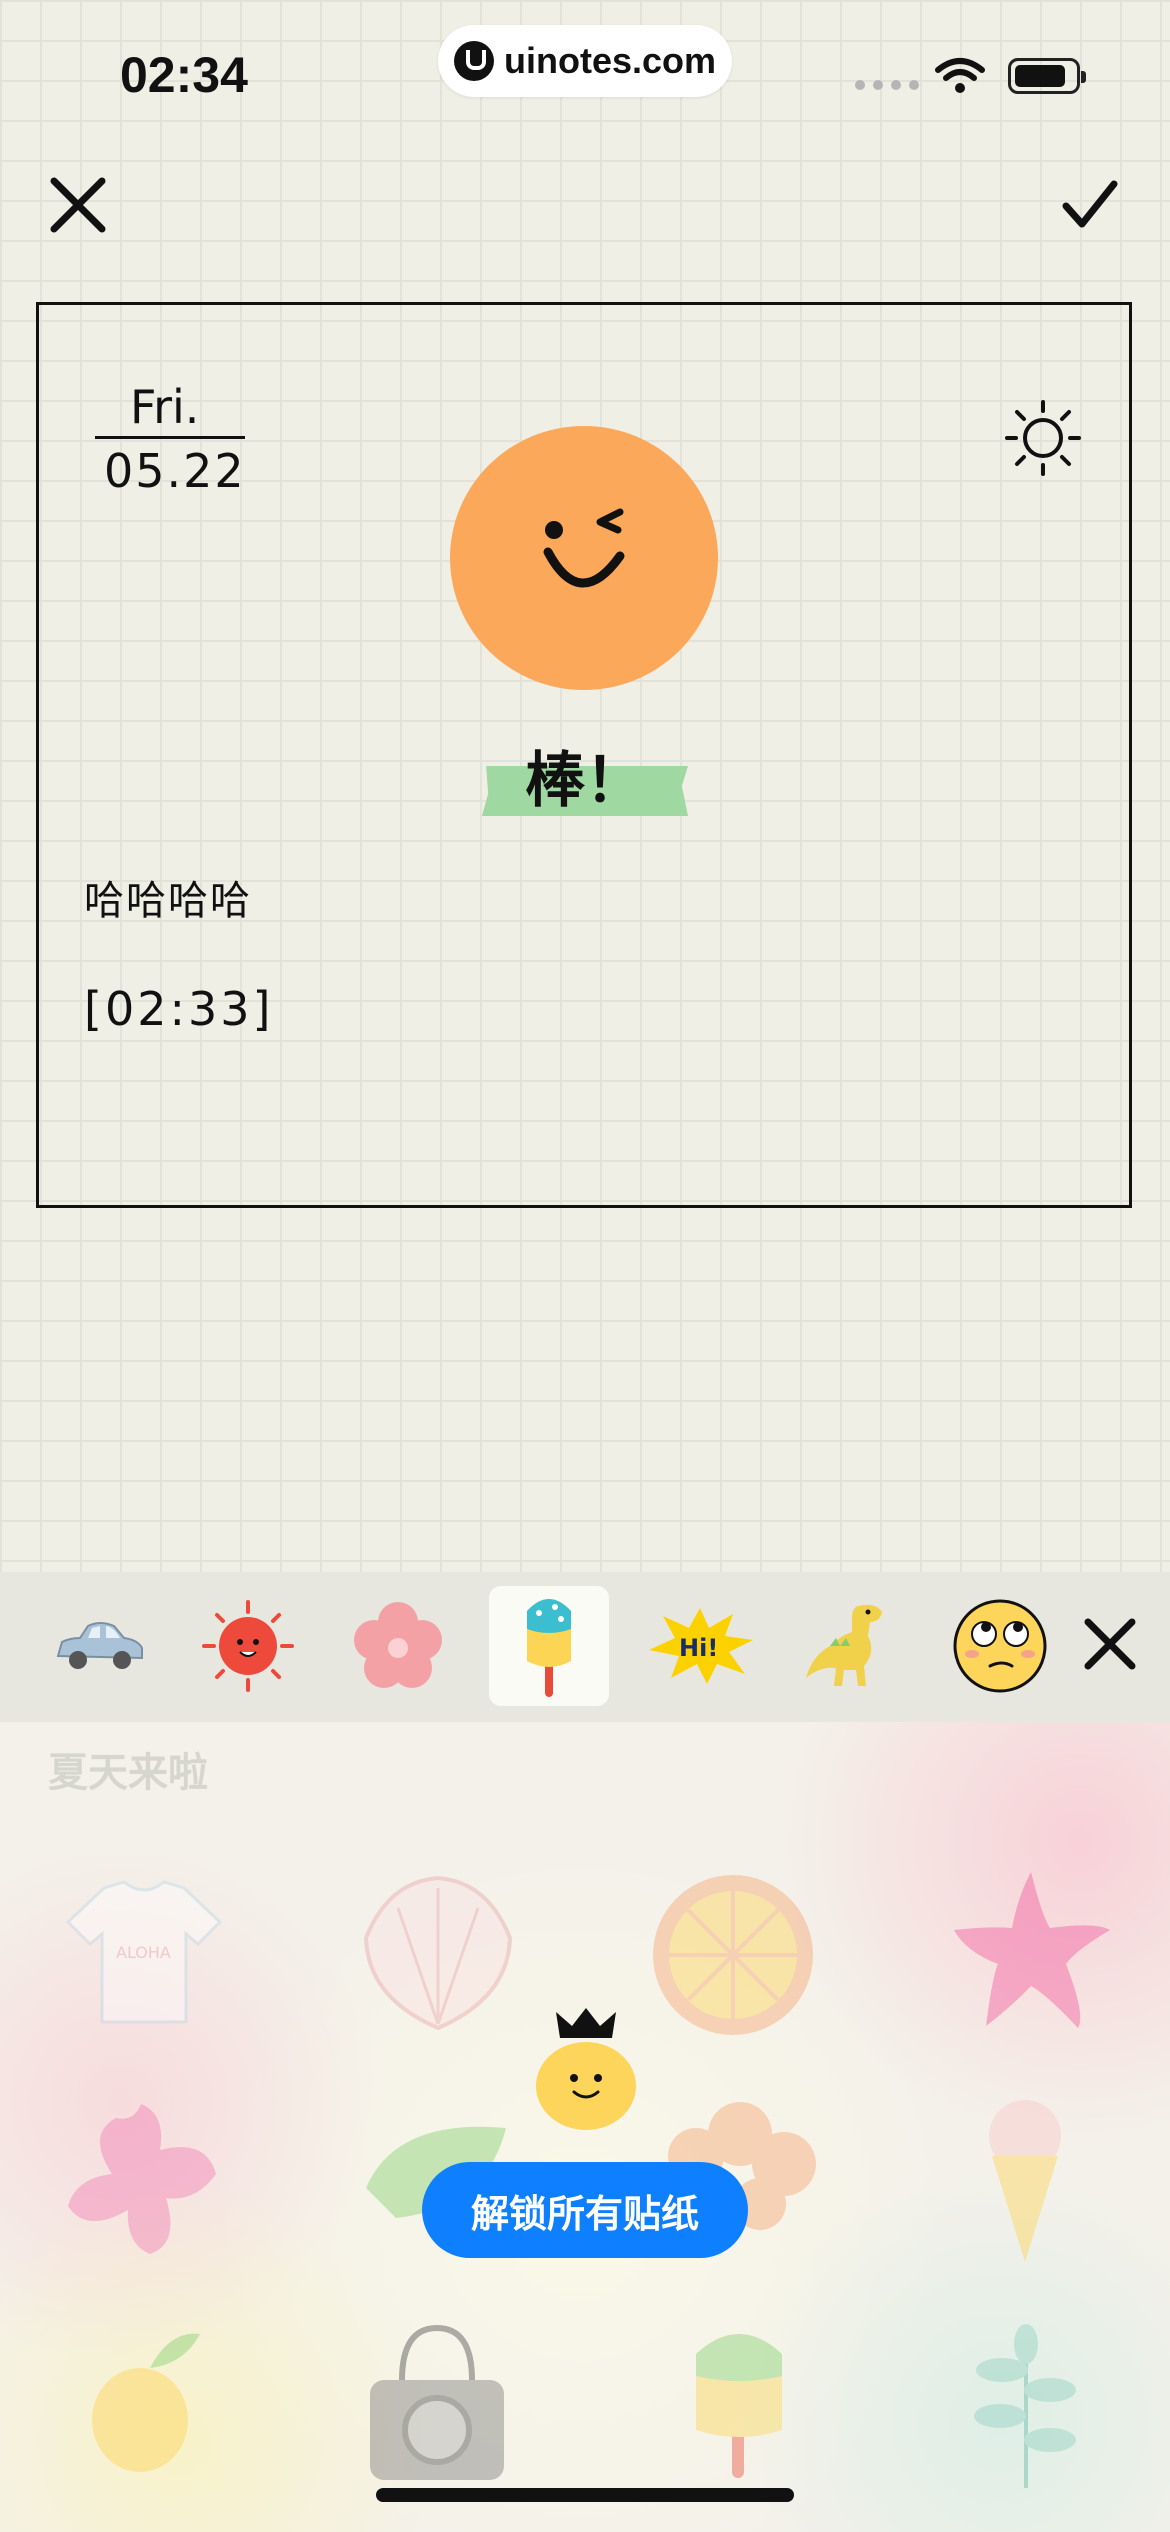  I want to click on svg-text: ALOHA, so click(143, 1952).